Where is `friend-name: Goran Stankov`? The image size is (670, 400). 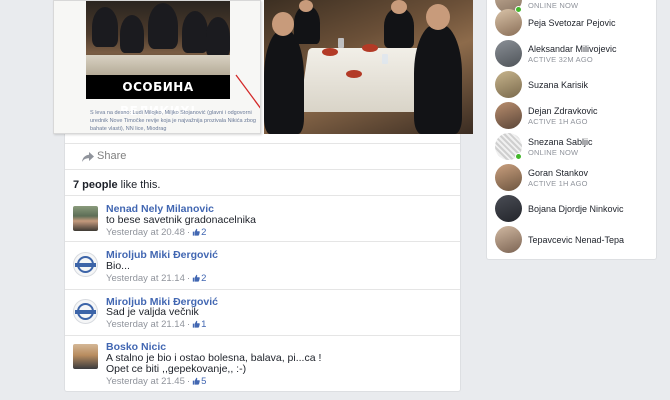 friend-name: Goran Stankov is located at coordinates (558, 173).